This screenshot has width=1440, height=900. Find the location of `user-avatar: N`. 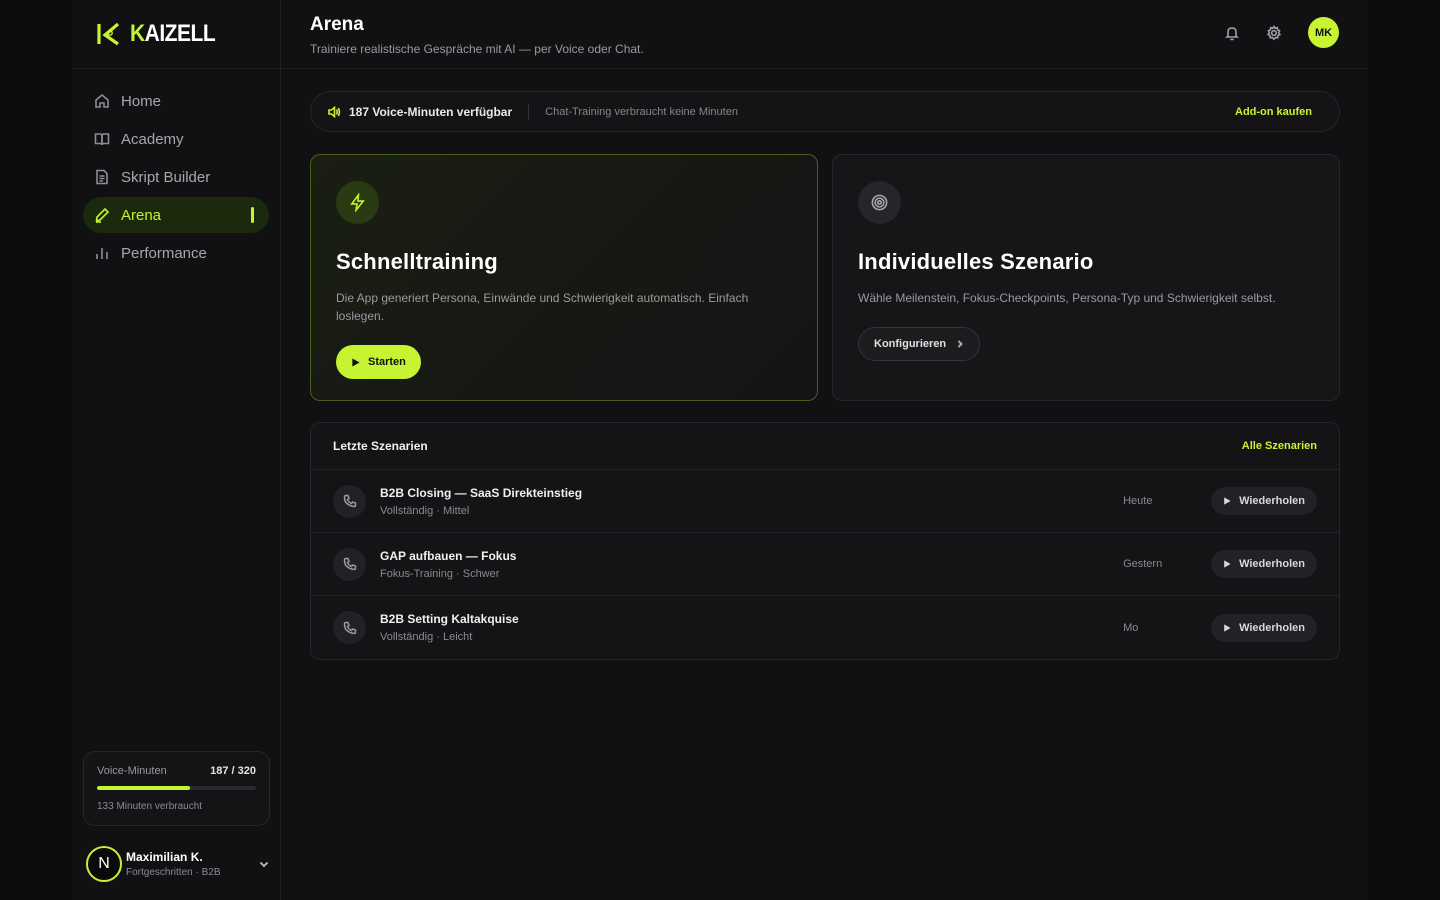

user-avatar: N is located at coordinates (104, 864).